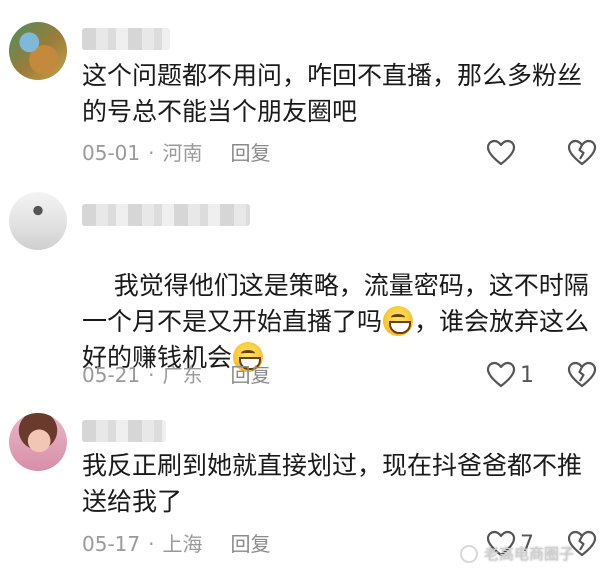 Image resolution: width=600 pixels, height=575 pixels. What do you see at coordinates (527, 375) in the screenshot?
I see `like-count: 1` at bounding box center [527, 375].